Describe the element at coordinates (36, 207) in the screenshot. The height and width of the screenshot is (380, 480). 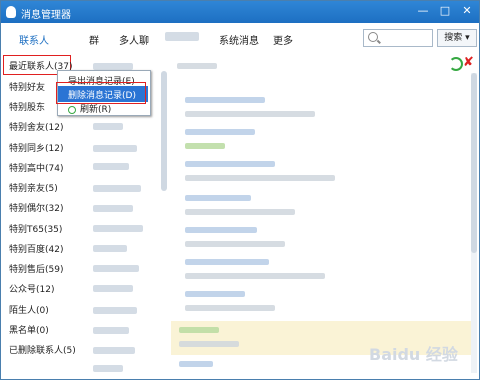
I see `sidebar-item: 特别偶尔(32)` at that location.